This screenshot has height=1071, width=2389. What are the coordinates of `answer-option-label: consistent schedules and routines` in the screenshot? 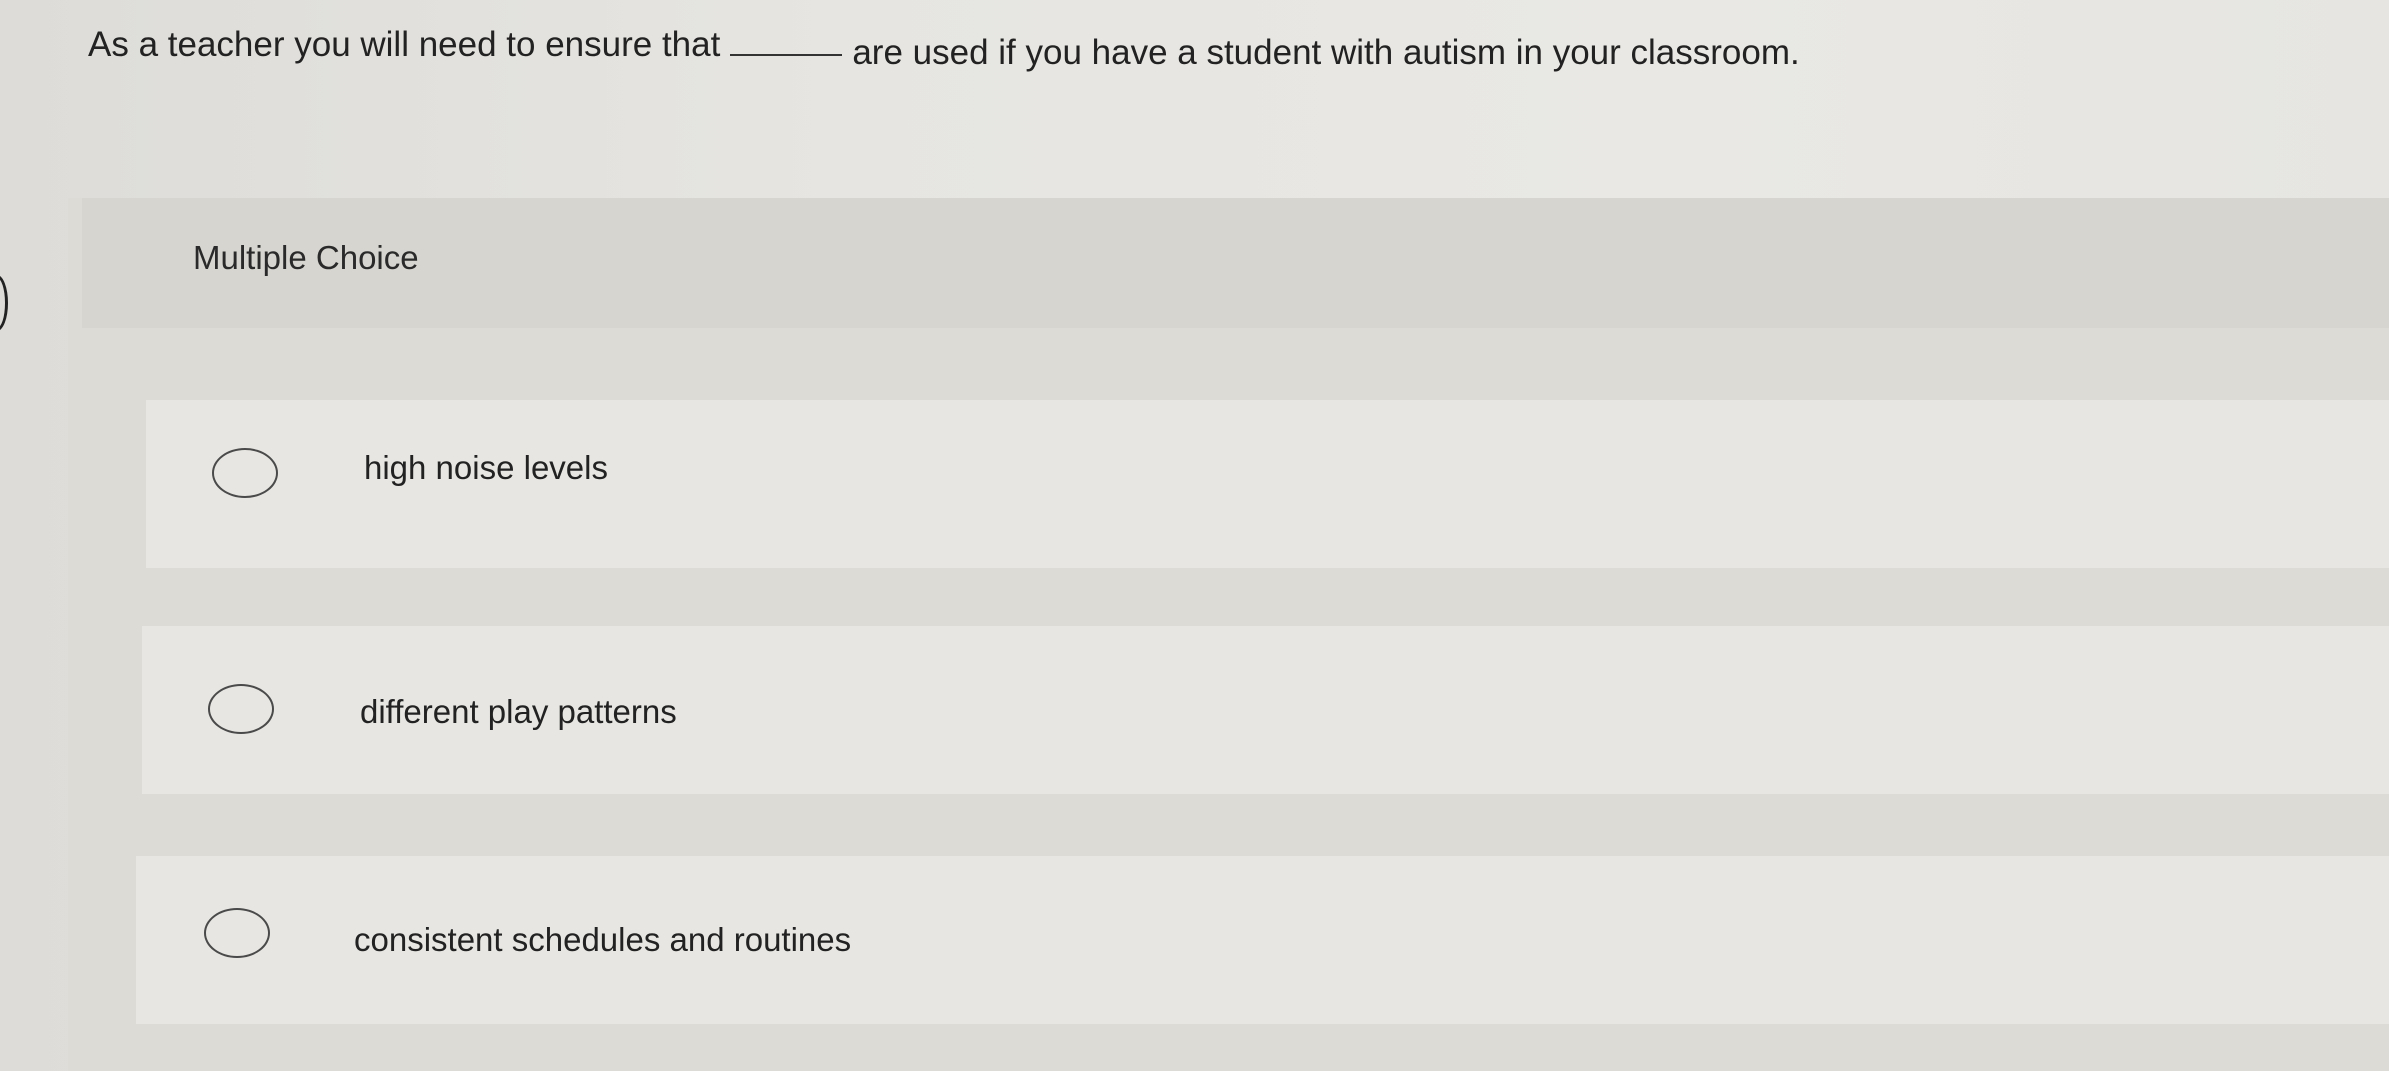 It's located at (603, 939).